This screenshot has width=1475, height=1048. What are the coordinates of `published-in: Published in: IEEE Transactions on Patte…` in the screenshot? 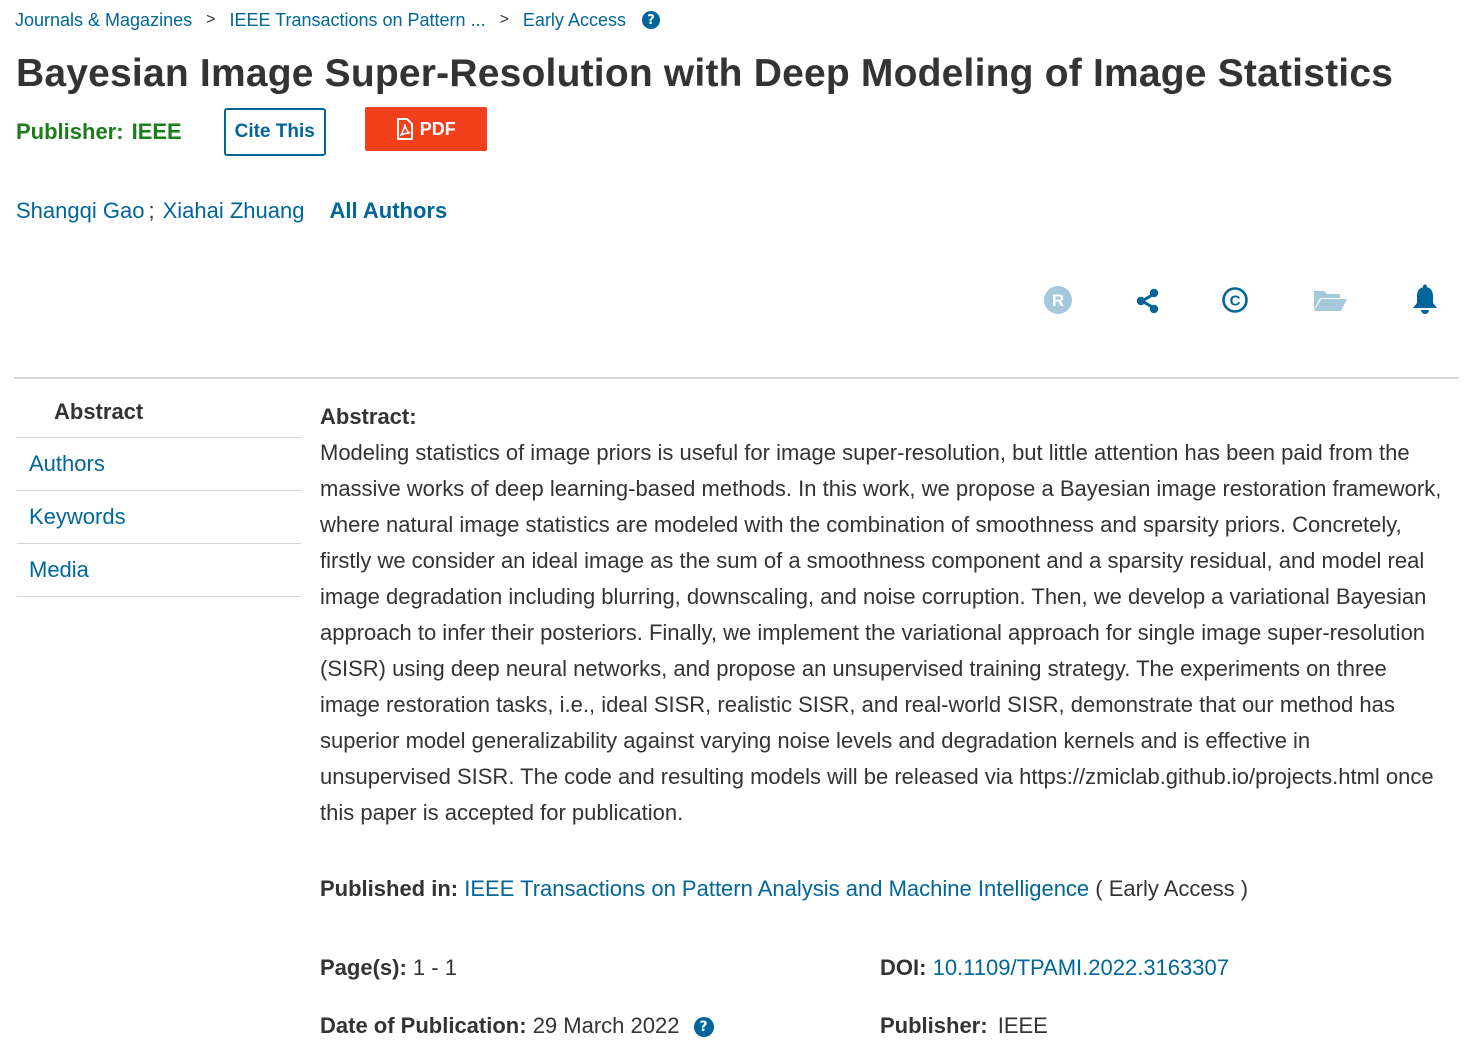 It's located at (784, 889).